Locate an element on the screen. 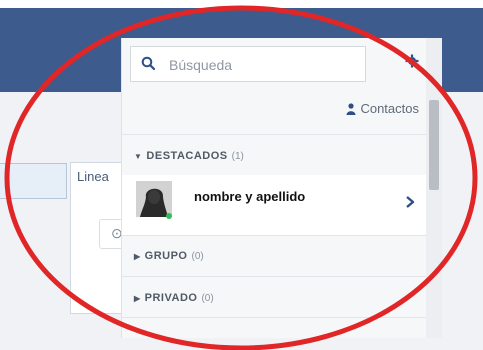 The height and width of the screenshot is (350, 483). section-header-privado: ▶ PRIVADO (0) is located at coordinates (174, 298).